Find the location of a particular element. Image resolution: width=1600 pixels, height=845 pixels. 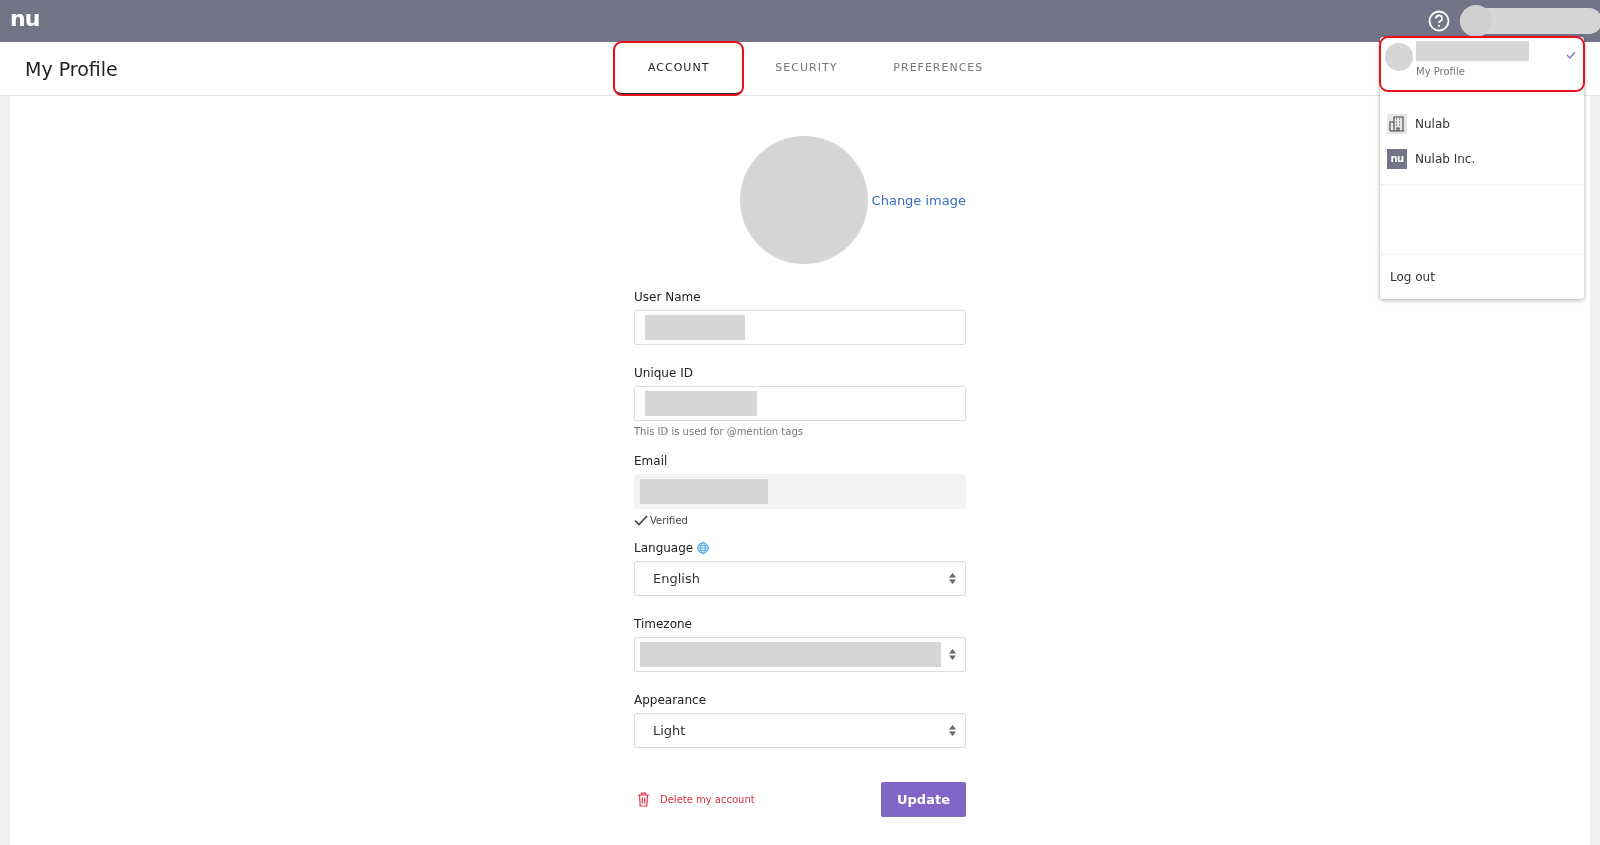

verified-label: Verified is located at coordinates (669, 520).